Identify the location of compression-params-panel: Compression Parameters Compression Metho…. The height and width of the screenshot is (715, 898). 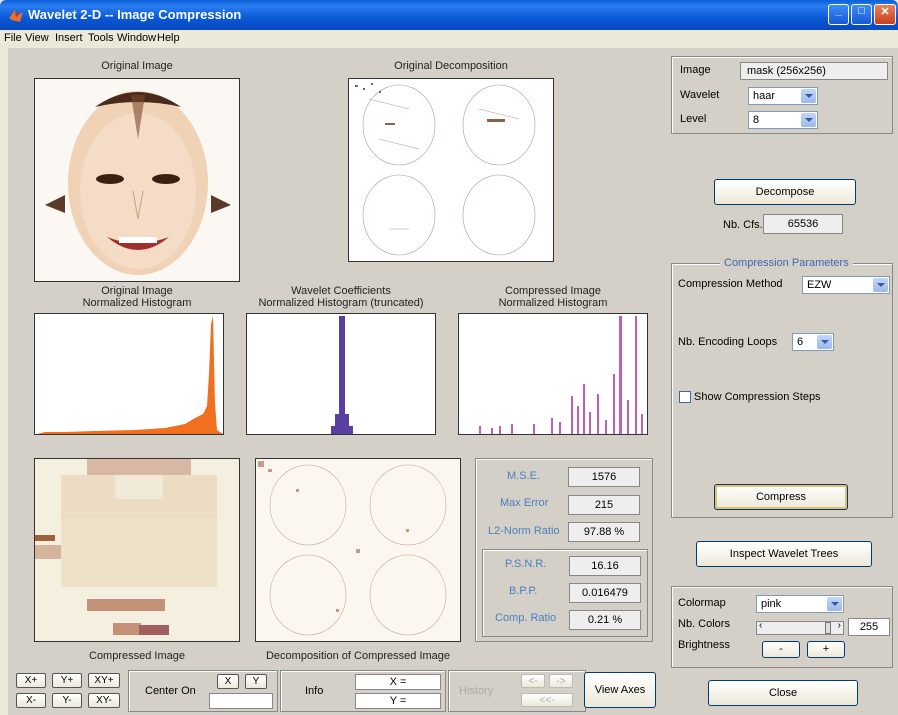
(782, 387).